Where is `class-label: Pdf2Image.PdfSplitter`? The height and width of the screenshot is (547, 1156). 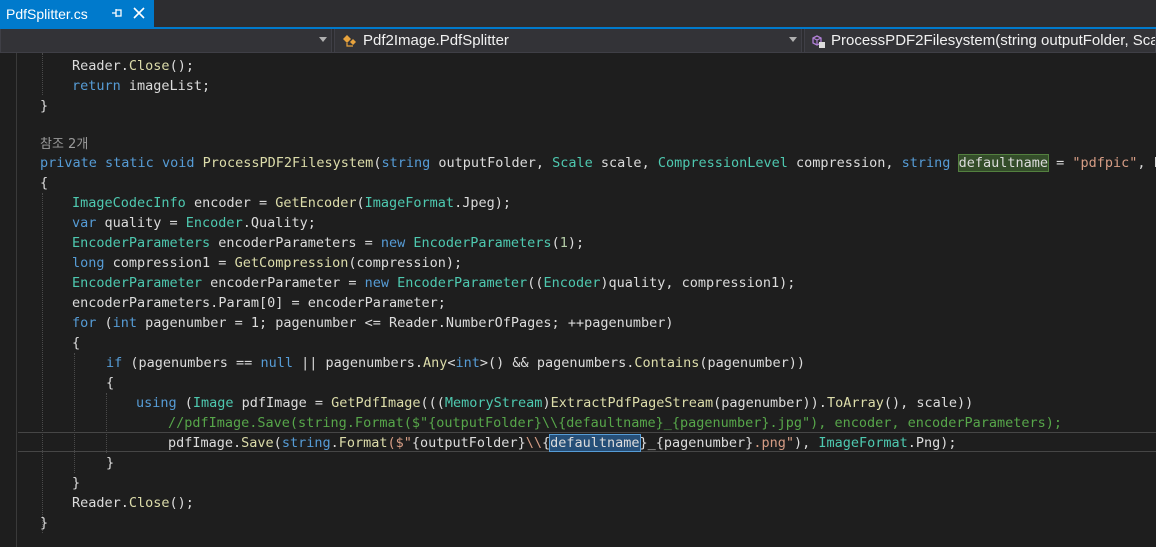 class-label: Pdf2Image.PdfSplitter is located at coordinates (436, 40).